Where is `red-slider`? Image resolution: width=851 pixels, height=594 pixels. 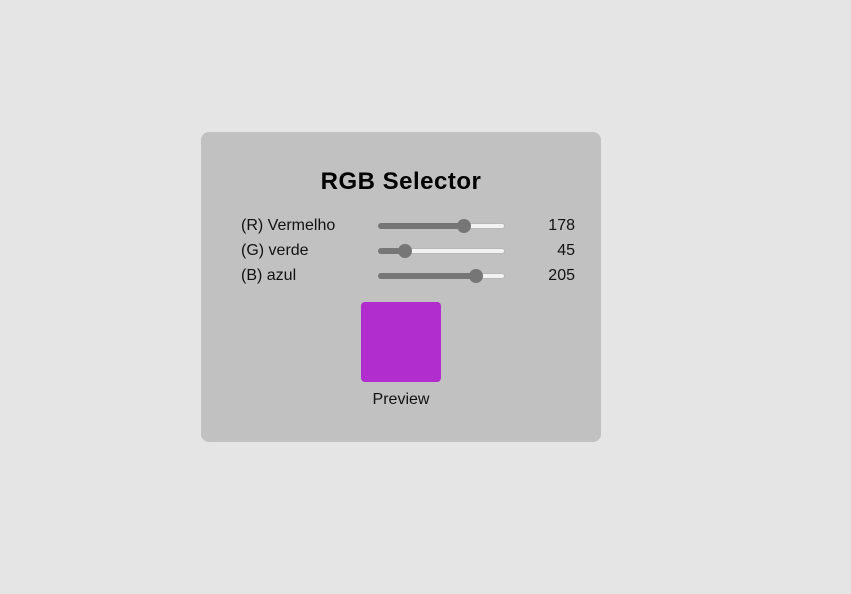
red-slider is located at coordinates (441, 226).